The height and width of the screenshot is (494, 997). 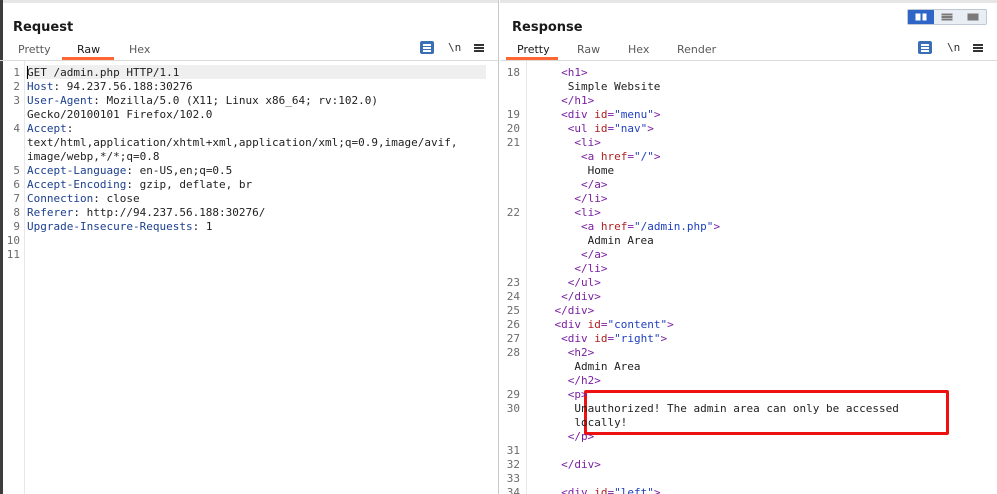 I want to click on layout-view-toggle, so click(x=947, y=17).